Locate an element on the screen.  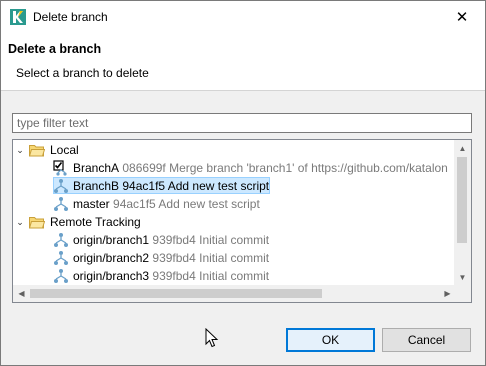
scrollbar-corner is located at coordinates (462, 293).